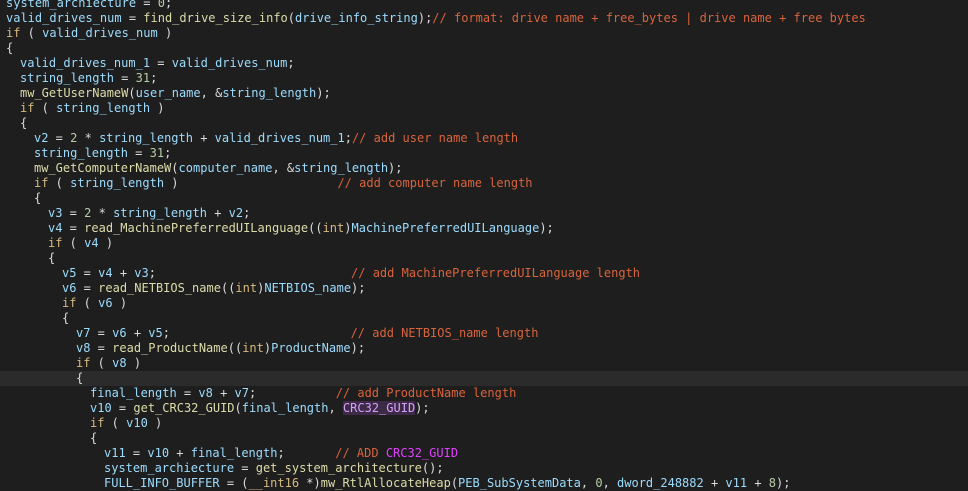  What do you see at coordinates (162, 483) in the screenshot?
I see `identifier: FULL_INFO_BUFFER` at bounding box center [162, 483].